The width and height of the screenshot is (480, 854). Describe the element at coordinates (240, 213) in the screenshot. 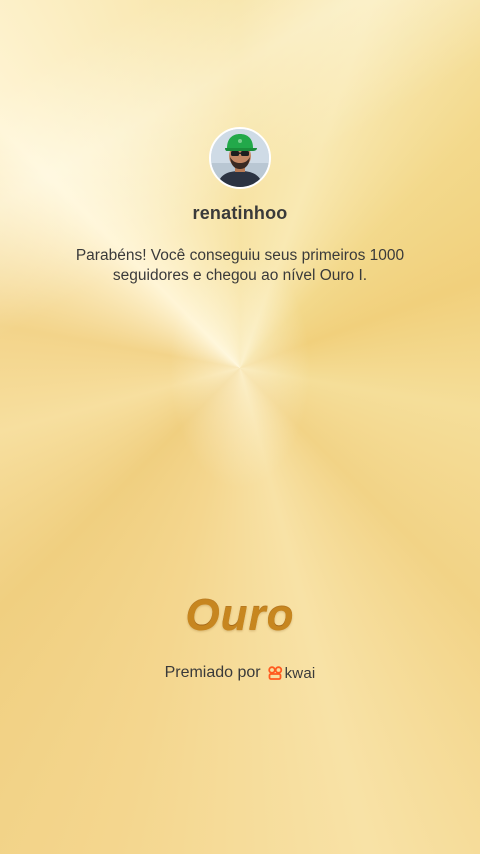

I see `username: renatinhoo` at that location.